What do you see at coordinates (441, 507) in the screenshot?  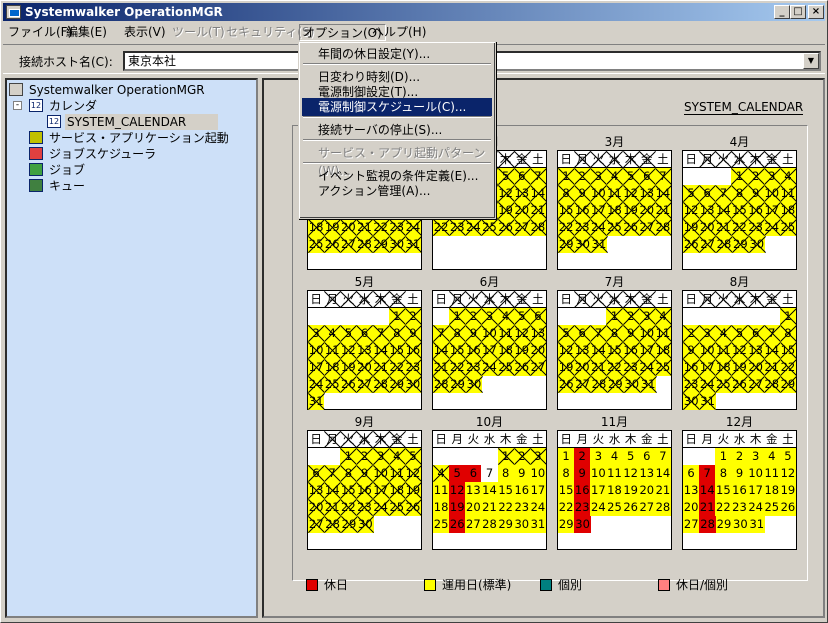 I see `day-cell: 18` at bounding box center [441, 507].